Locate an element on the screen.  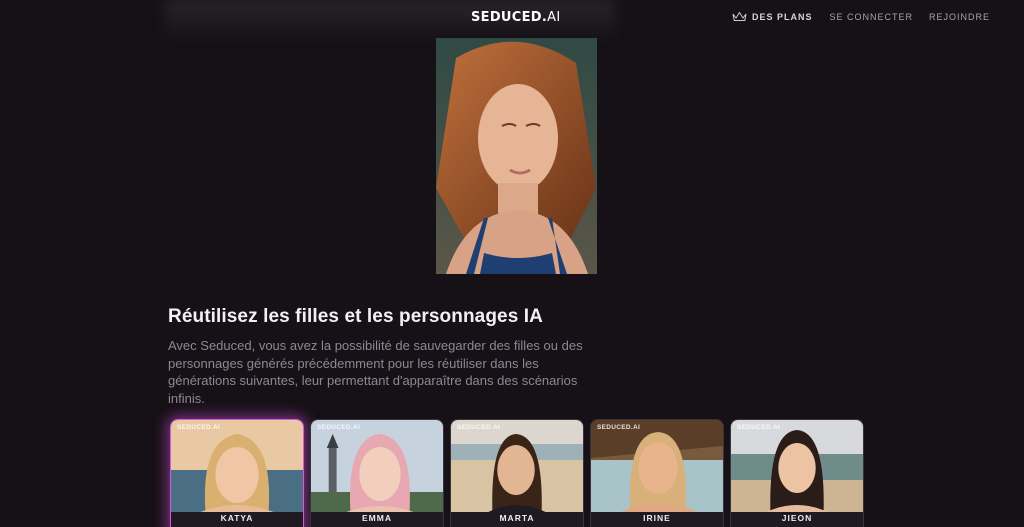
emma-watermark: SEDUCED.AI is located at coordinates (339, 427).